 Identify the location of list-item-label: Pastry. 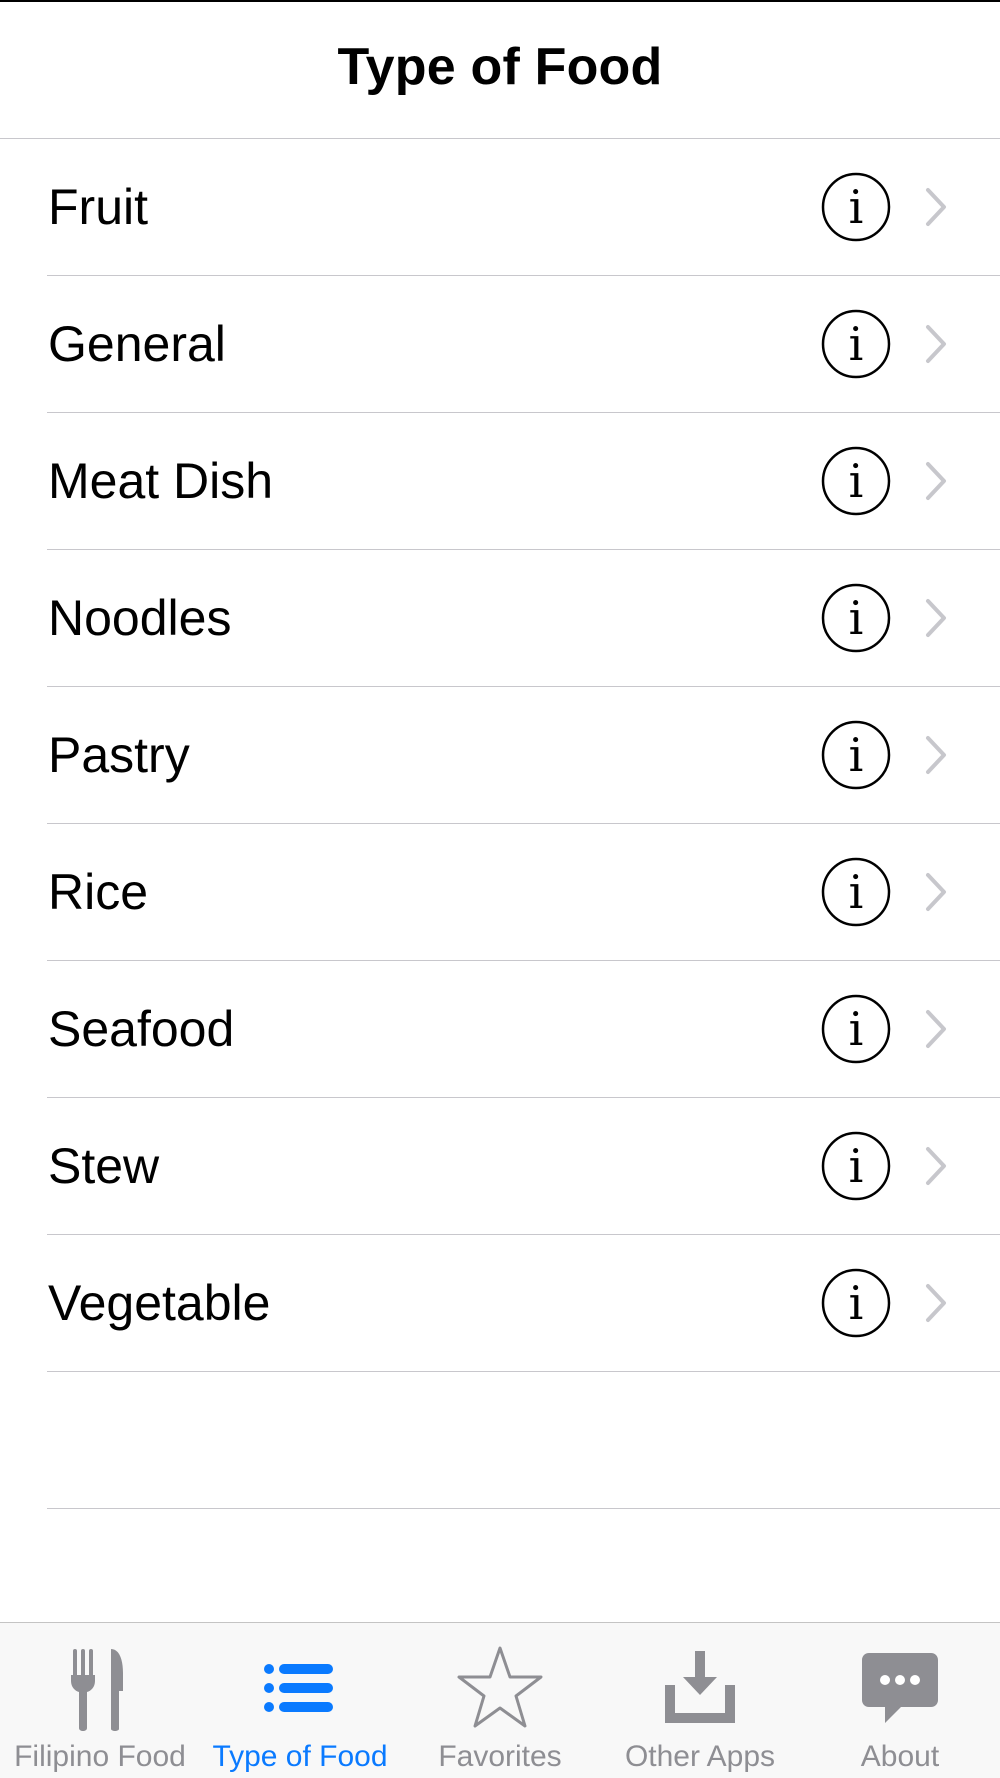
(119, 755).